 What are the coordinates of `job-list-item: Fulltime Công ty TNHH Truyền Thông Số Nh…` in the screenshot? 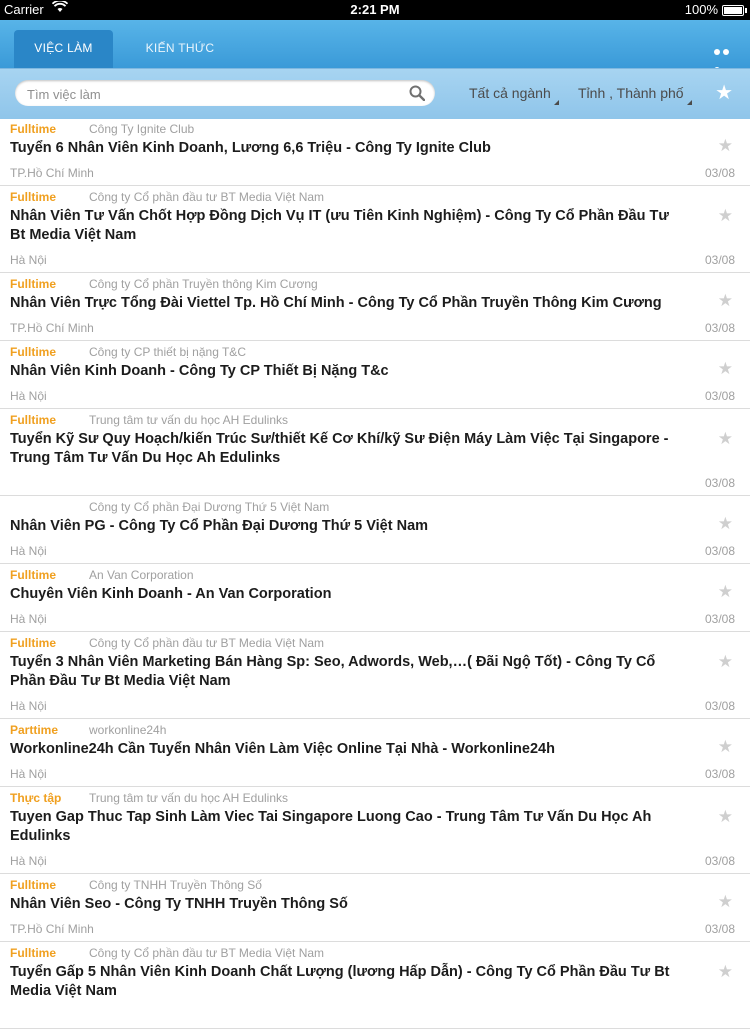 It's located at (375, 908).